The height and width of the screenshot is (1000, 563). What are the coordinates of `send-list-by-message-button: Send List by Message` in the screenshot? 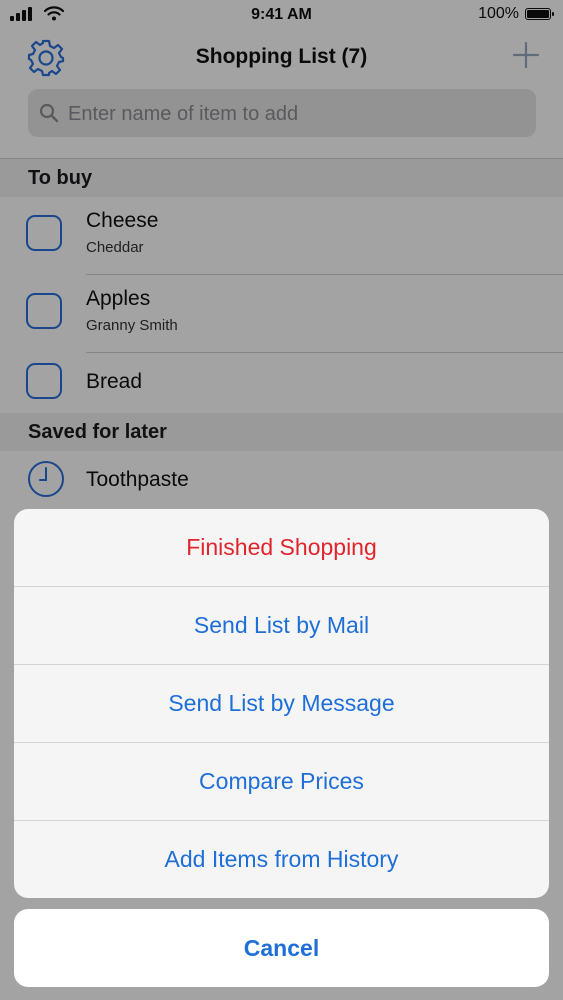 It's located at (281, 703).